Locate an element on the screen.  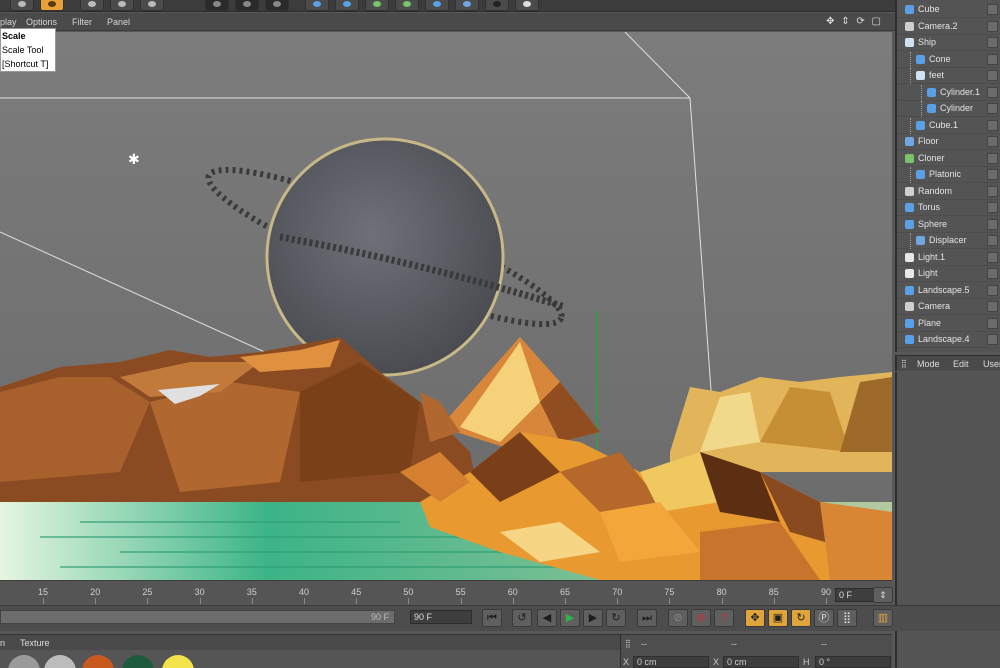
attributes-grip-icon: ⣿ is located at coordinates (904, 363).